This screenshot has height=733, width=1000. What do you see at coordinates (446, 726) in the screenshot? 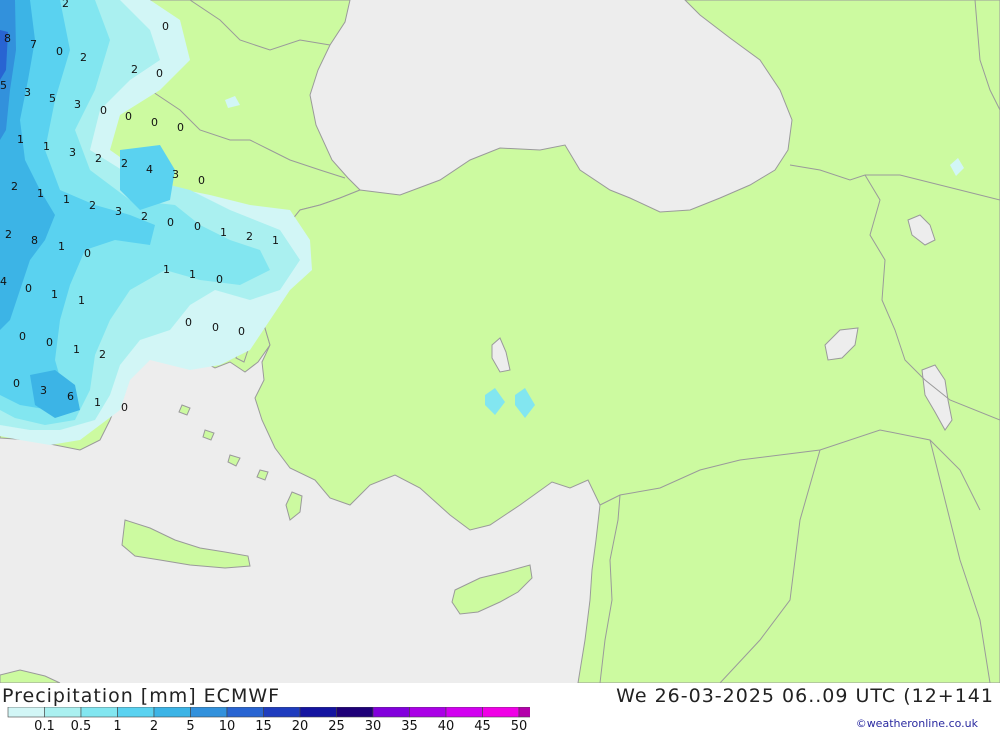
I see `legend-tick-label: 40` at bounding box center [446, 726].